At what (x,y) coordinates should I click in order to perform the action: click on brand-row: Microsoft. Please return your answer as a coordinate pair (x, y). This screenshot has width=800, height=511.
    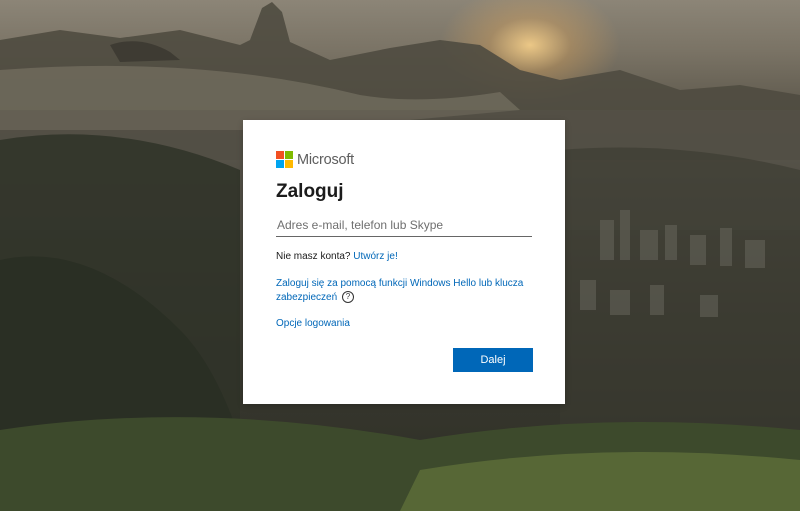
    Looking at the image, I should click on (315, 159).